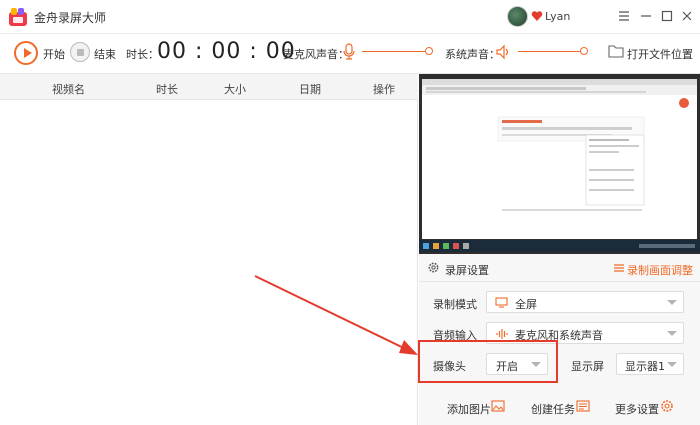  What do you see at coordinates (537, 16) in the screenshot?
I see `vip-heart-icon` at bounding box center [537, 16].